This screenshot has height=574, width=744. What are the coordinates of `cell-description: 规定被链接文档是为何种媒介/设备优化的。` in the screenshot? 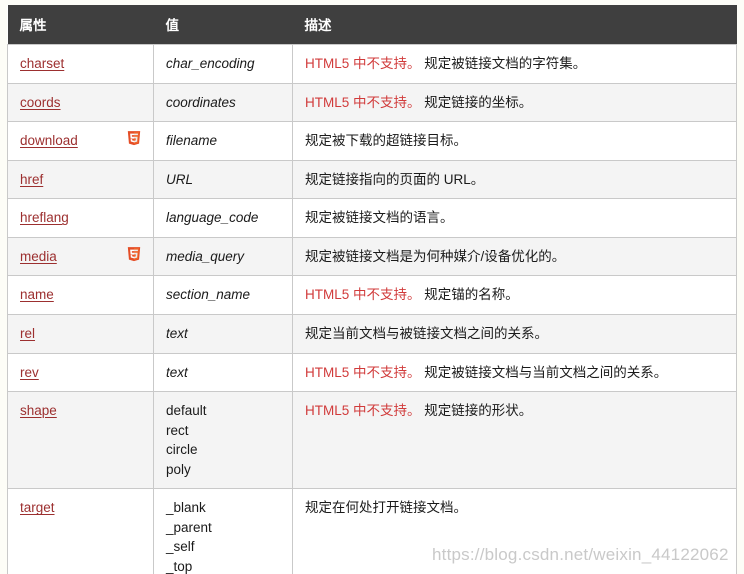 It's located at (514, 256).